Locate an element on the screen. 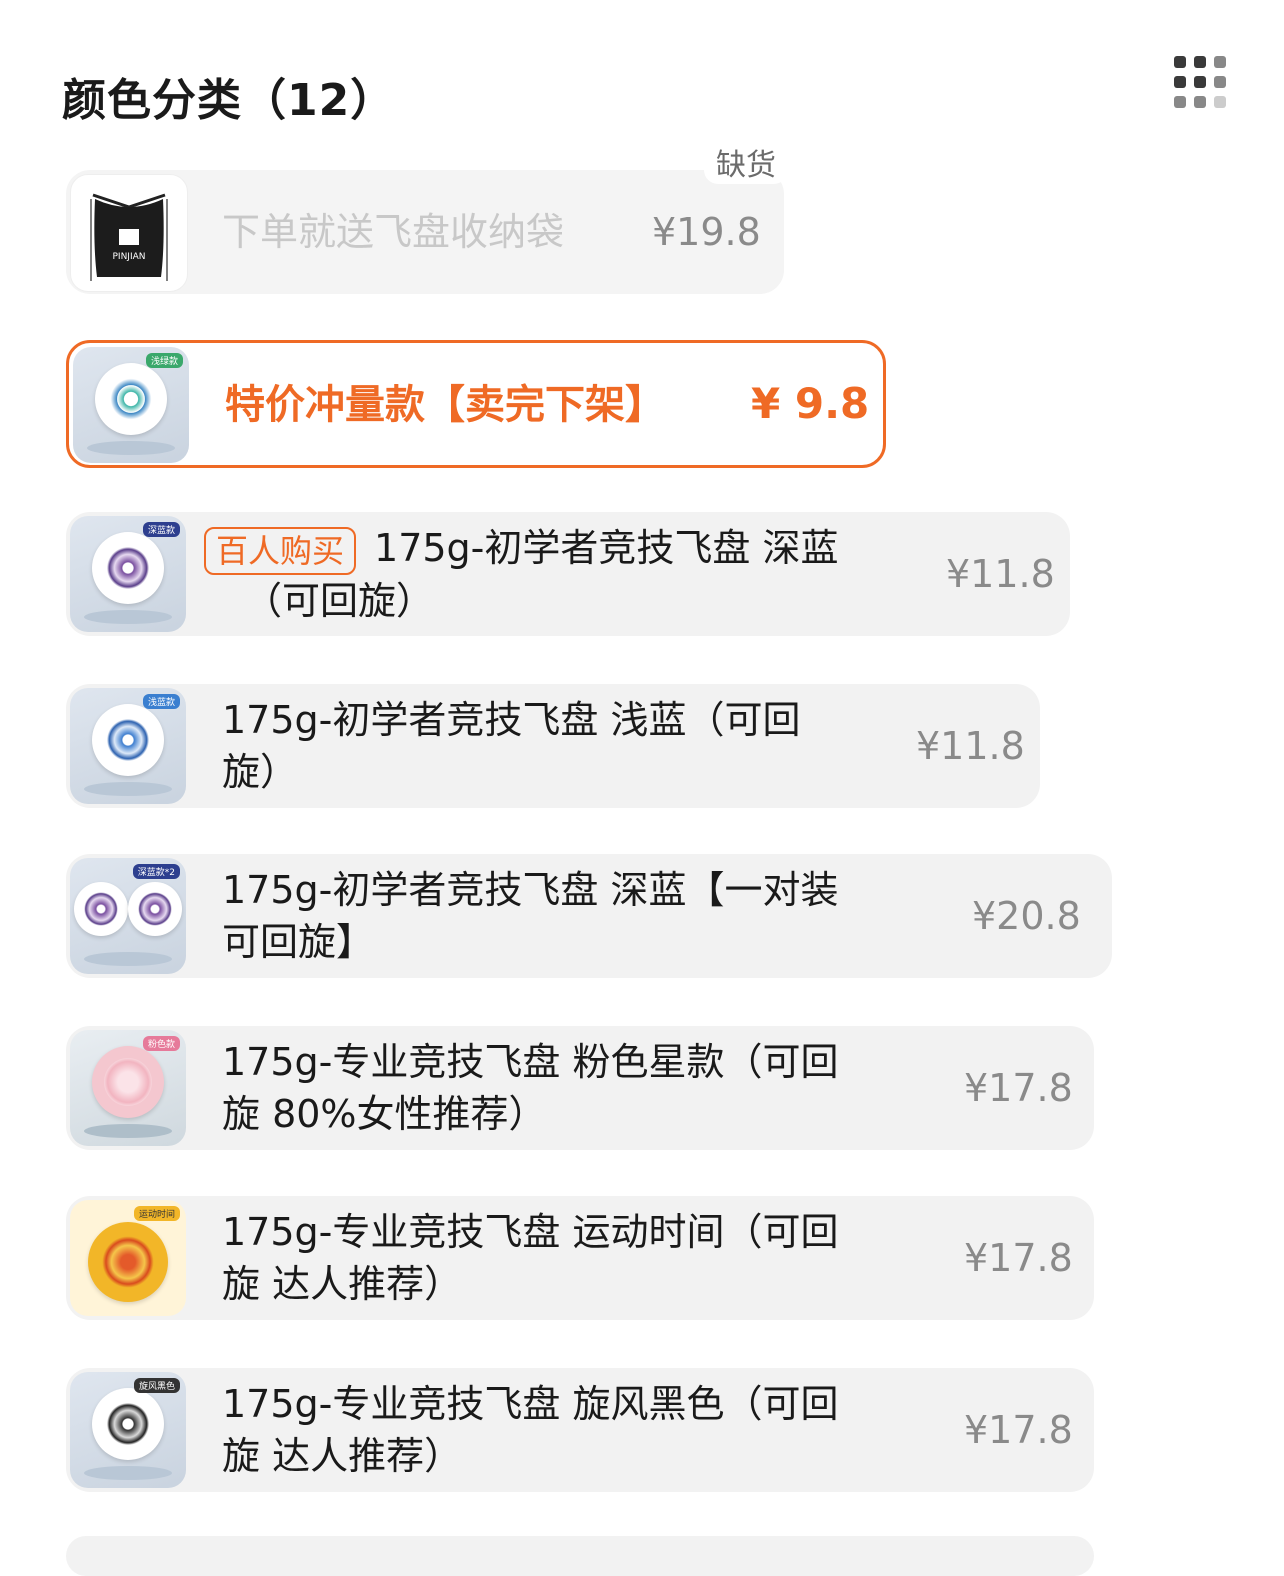 The width and height of the screenshot is (1284, 1576). grid-view-icon is located at coordinates (1200, 82).